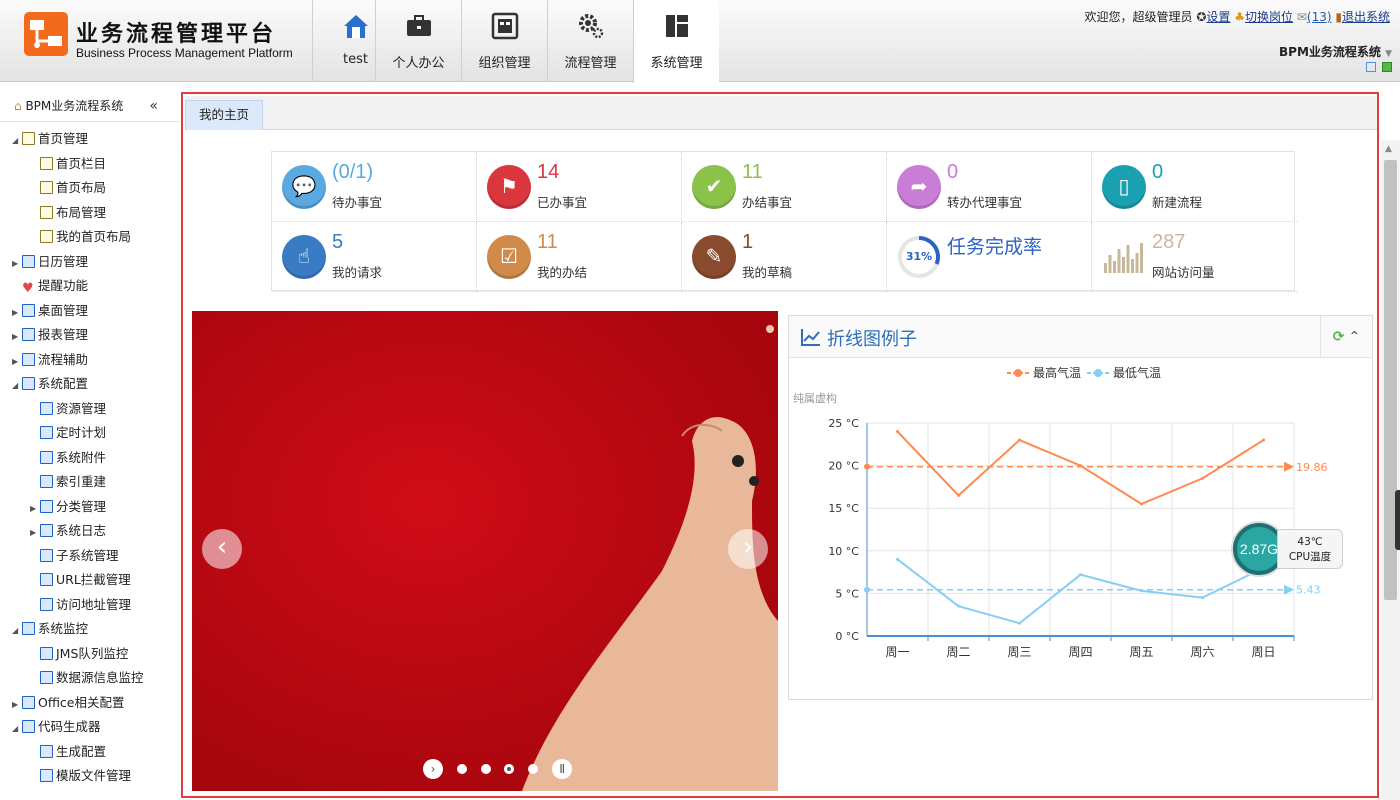  I want to click on logout-icon: ▮, so click(1338, 17).